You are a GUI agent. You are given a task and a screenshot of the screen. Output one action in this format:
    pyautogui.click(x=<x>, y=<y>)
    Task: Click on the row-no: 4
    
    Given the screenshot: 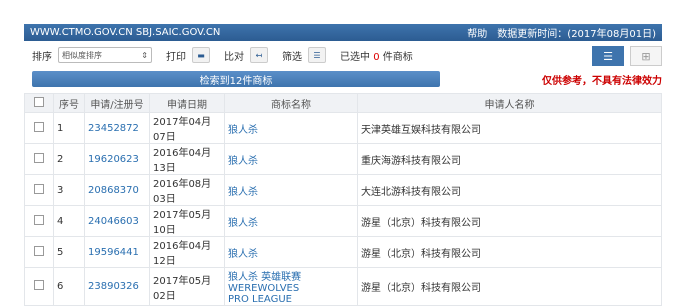 What is the action you would take?
    pyautogui.click(x=69, y=221)
    